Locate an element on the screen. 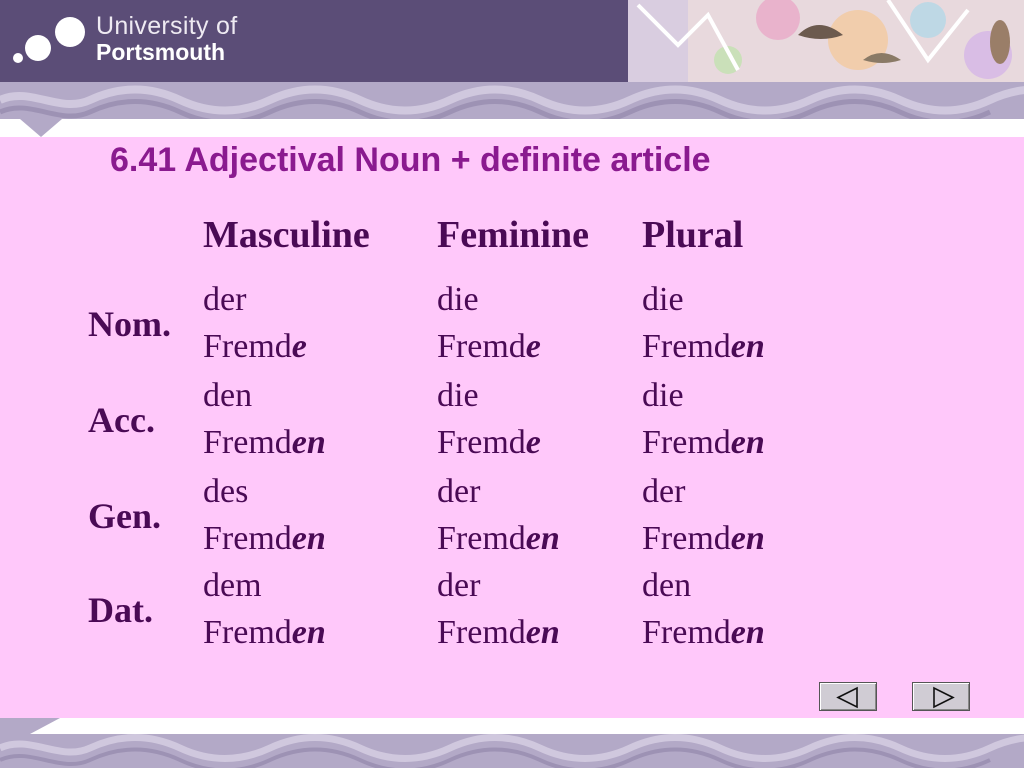 The width and height of the screenshot is (1024, 768). decorative-notch is located at coordinates (41, 128).